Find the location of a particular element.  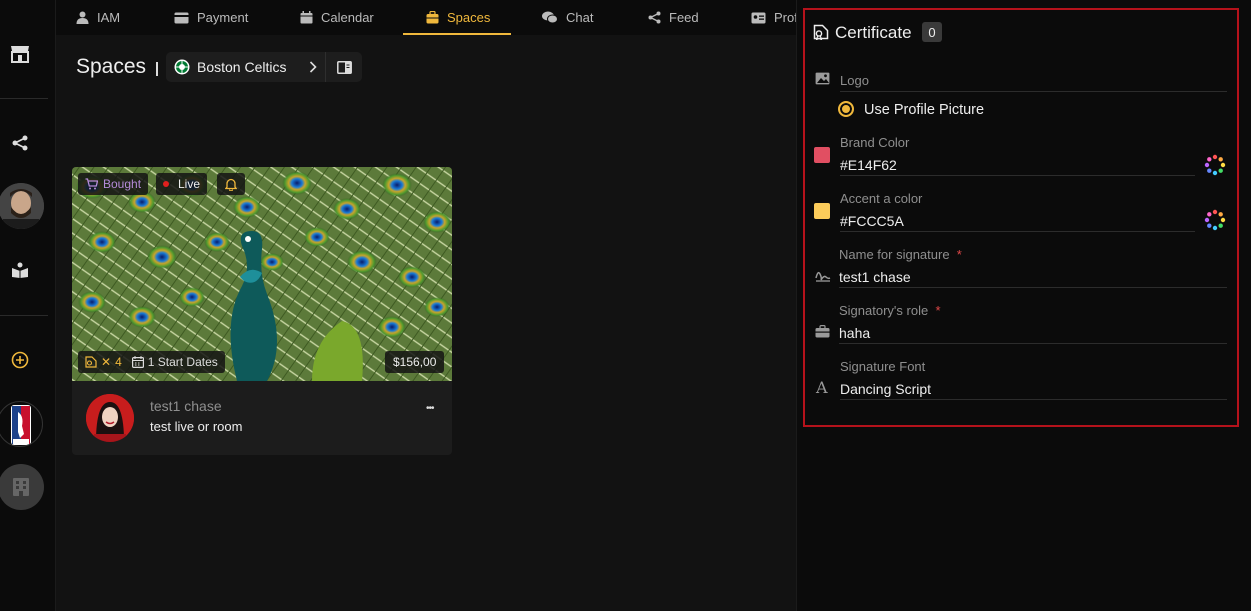

tab-payment: Payment is located at coordinates (211, 17).